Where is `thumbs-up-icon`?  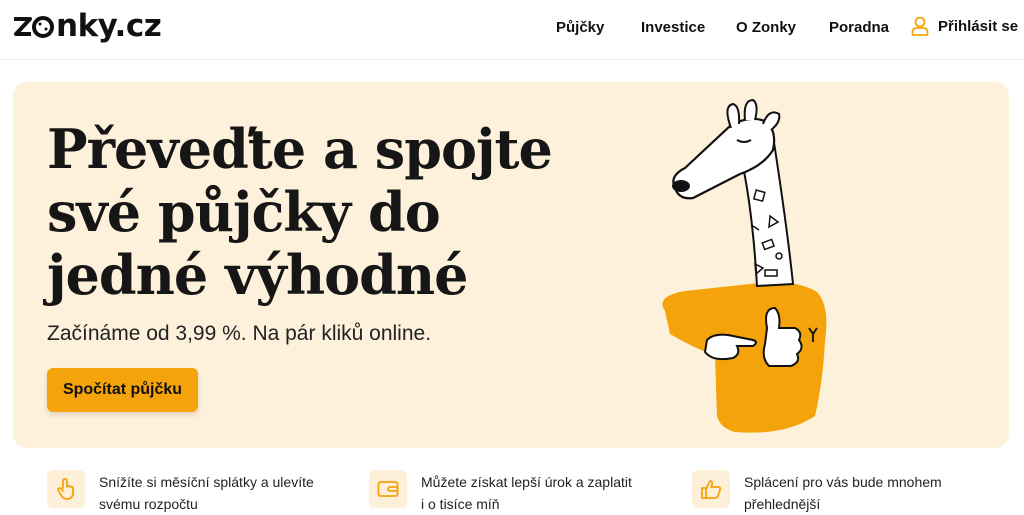 thumbs-up-icon is located at coordinates (711, 489).